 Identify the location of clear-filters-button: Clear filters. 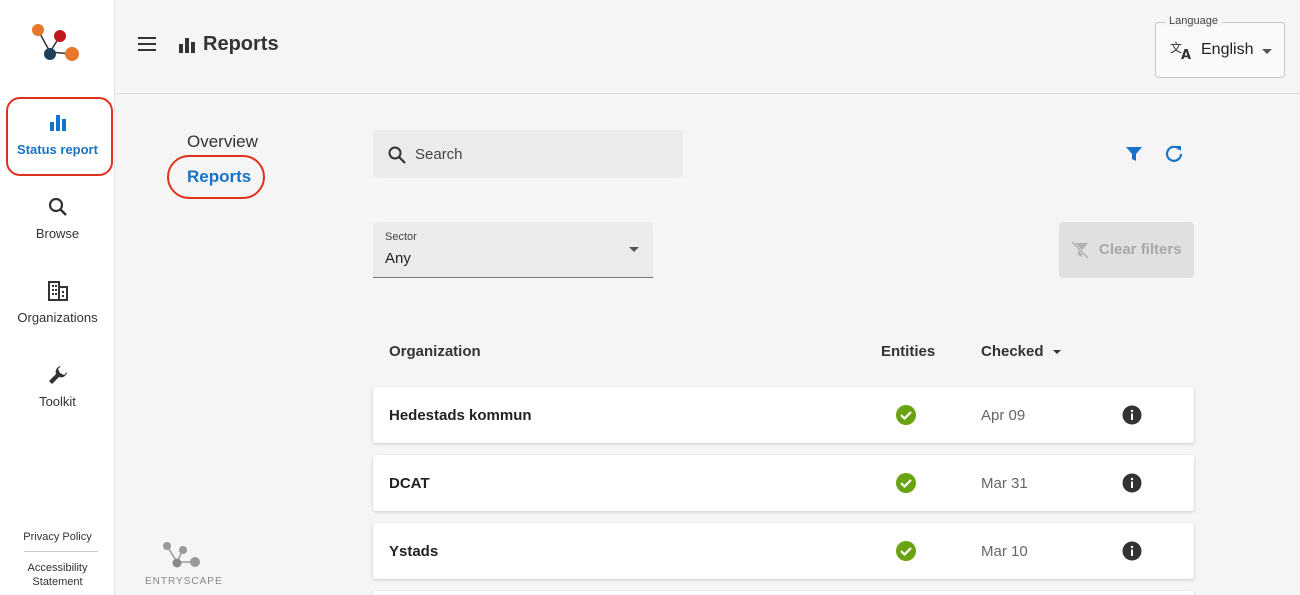
(1126, 250).